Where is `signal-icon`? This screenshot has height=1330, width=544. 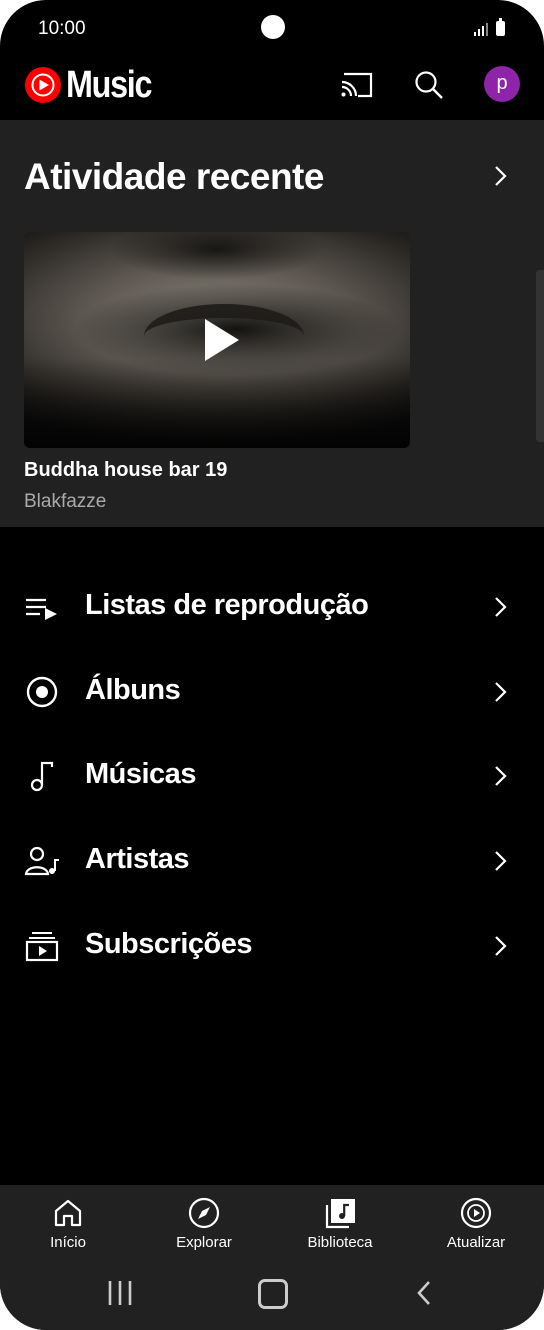
signal-icon is located at coordinates (481, 29).